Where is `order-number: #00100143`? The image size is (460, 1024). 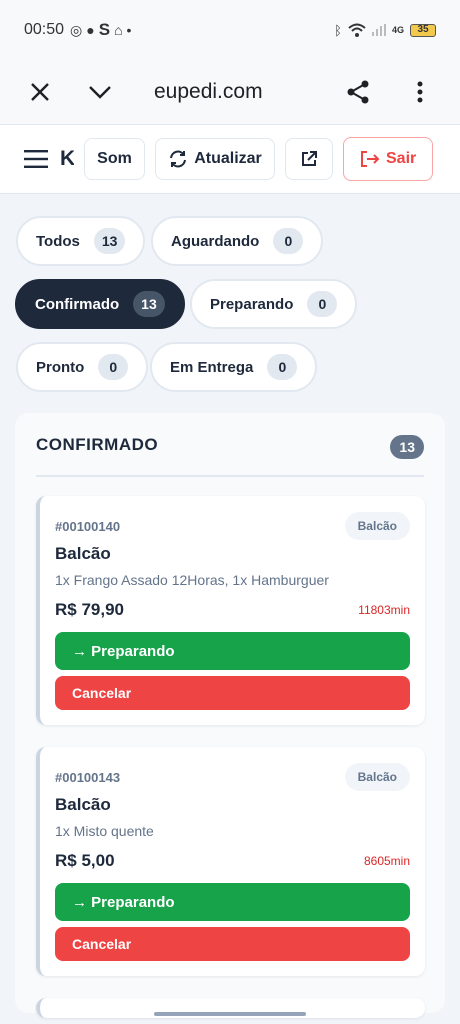
order-number: #00100143 is located at coordinates (88, 777).